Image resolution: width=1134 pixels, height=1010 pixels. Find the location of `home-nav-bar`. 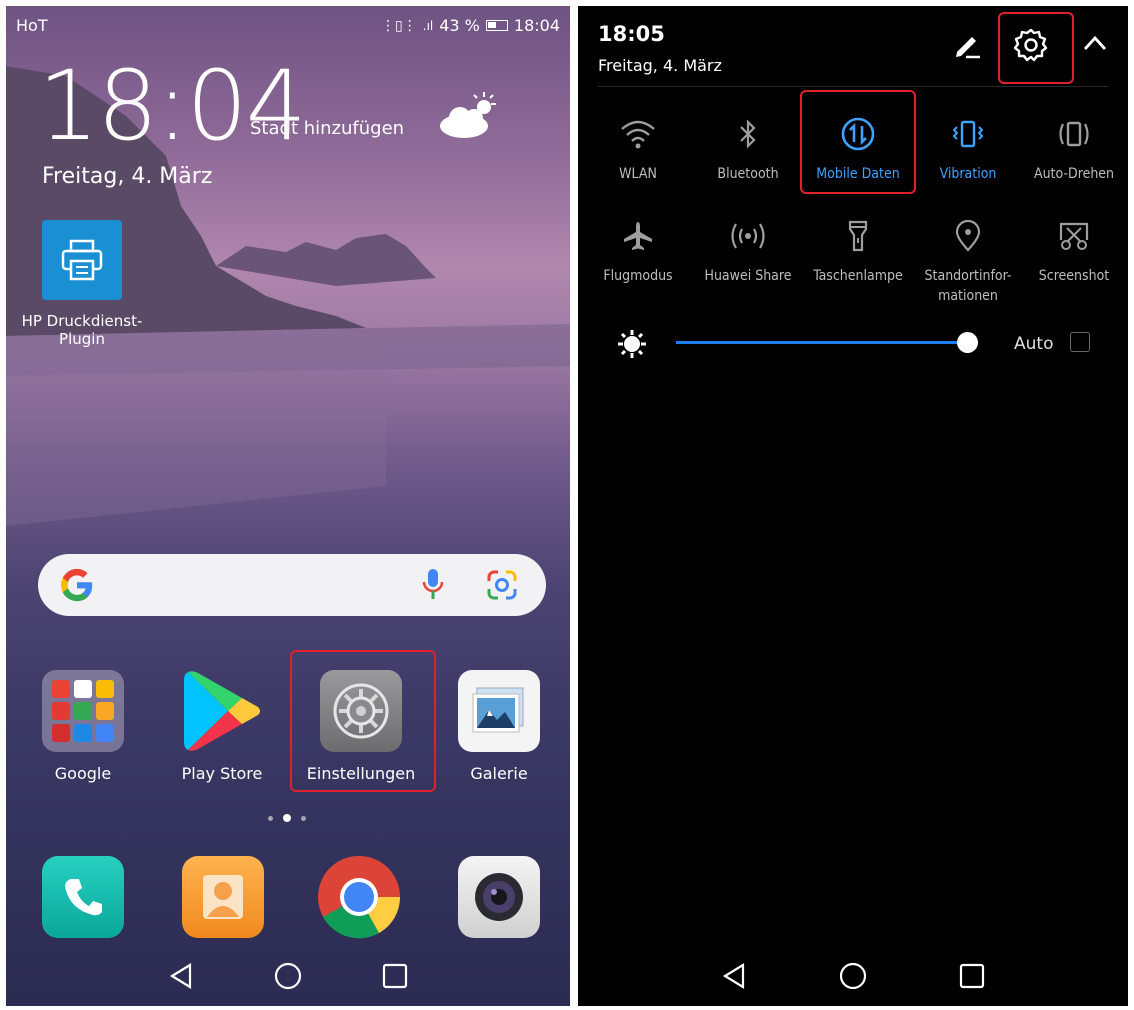

home-nav-bar is located at coordinates (288, 976).